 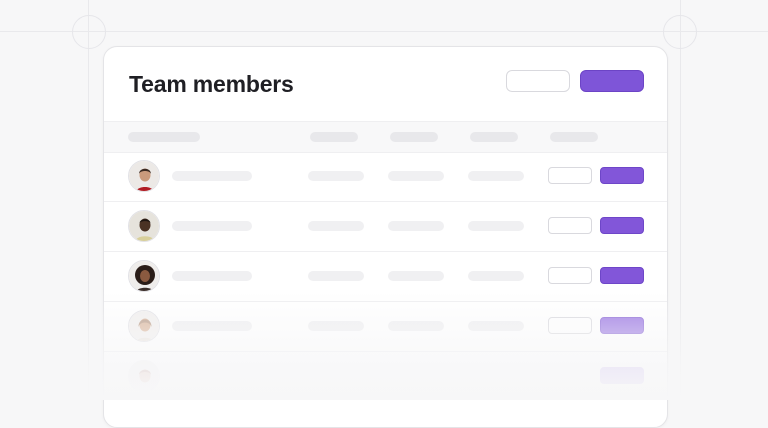 I want to click on avatar-woman-curly-hair-icon, so click(x=144, y=276).